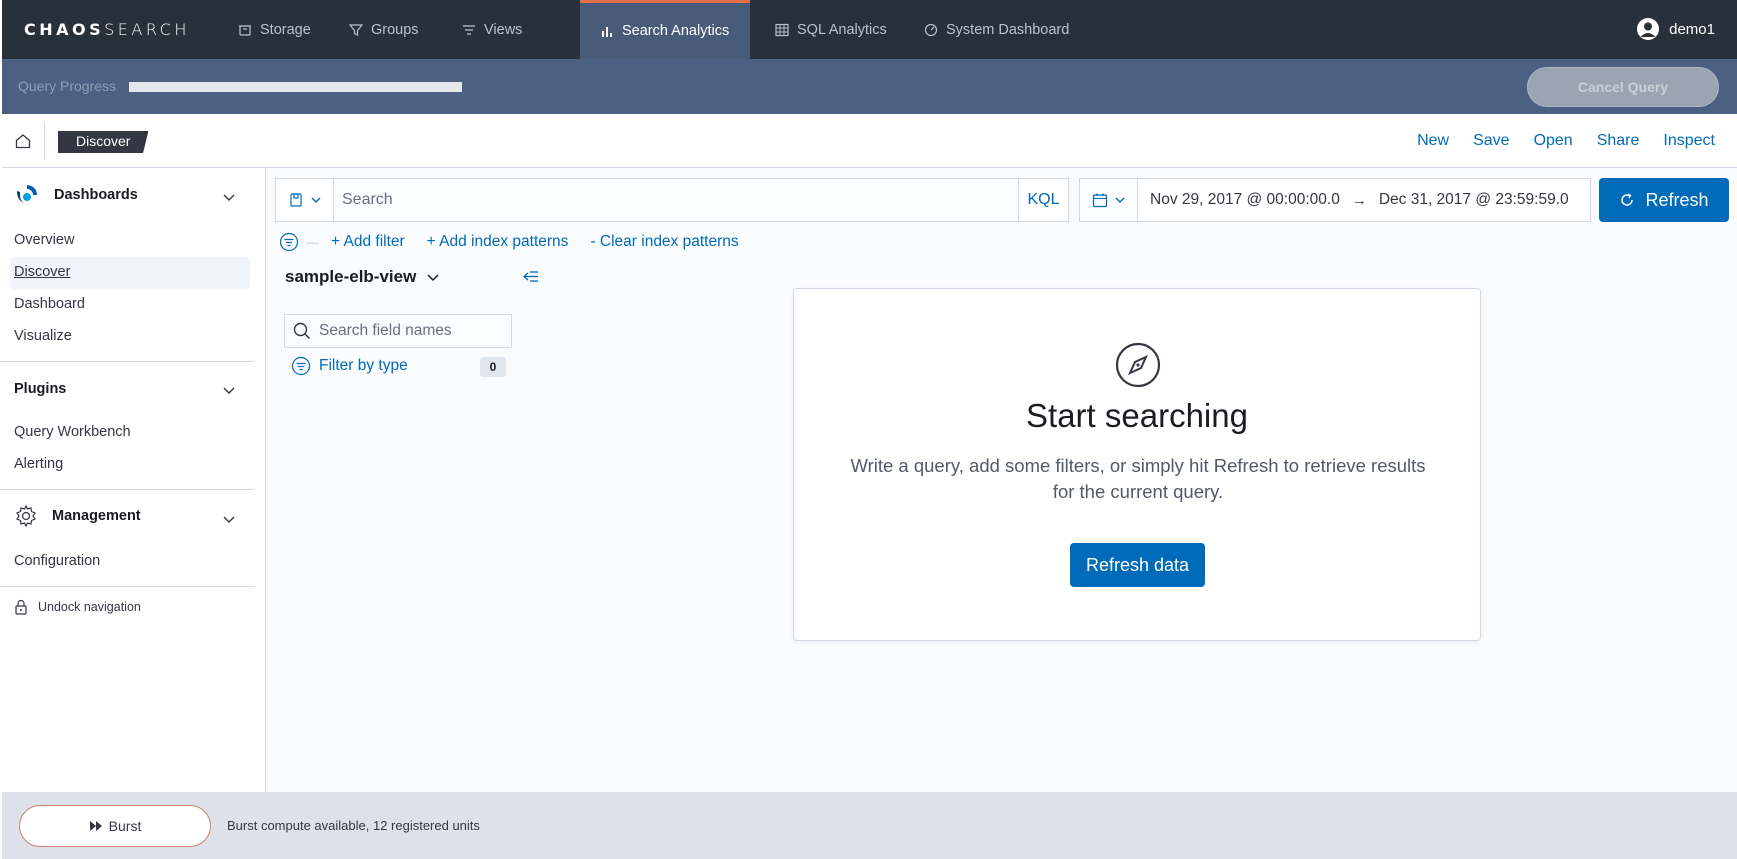 The width and height of the screenshot is (1737, 859). What do you see at coordinates (869, 86) in the screenshot?
I see `query-progress-bar: Query Progress Cancel Query` at bounding box center [869, 86].